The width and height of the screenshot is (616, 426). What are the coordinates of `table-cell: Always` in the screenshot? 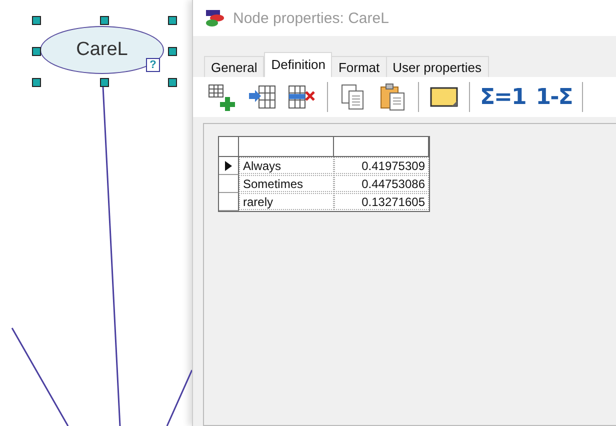 It's located at (286, 165).